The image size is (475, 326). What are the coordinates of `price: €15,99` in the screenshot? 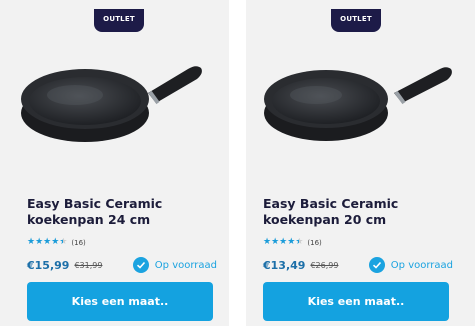 It's located at (48, 265).